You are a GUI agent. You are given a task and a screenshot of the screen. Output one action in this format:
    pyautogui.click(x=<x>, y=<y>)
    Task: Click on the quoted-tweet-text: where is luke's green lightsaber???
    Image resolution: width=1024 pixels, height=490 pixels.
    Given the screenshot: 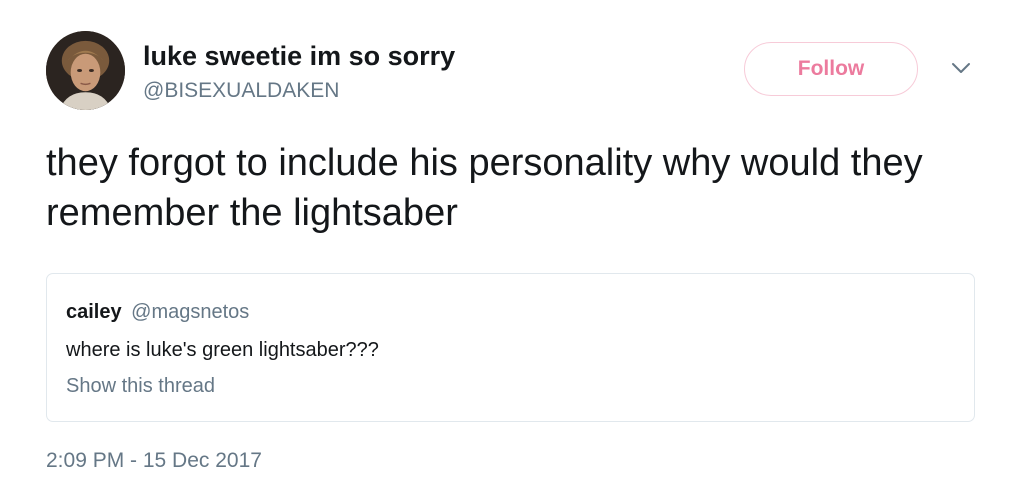 What is the action you would take?
    pyautogui.click(x=222, y=350)
    